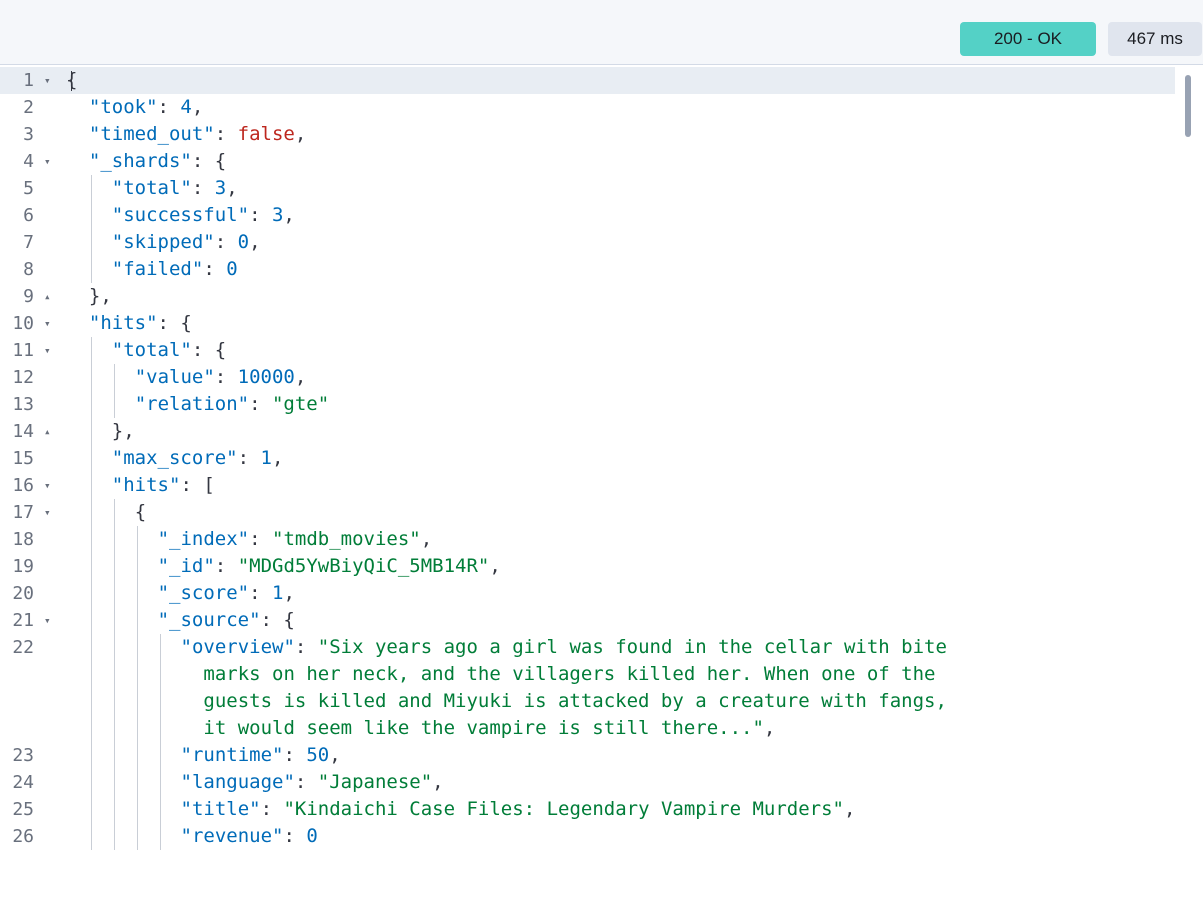 The width and height of the screenshot is (1203, 906). Describe the element at coordinates (587, 512) in the screenshot. I see `code-line: 17 ▾ {` at that location.